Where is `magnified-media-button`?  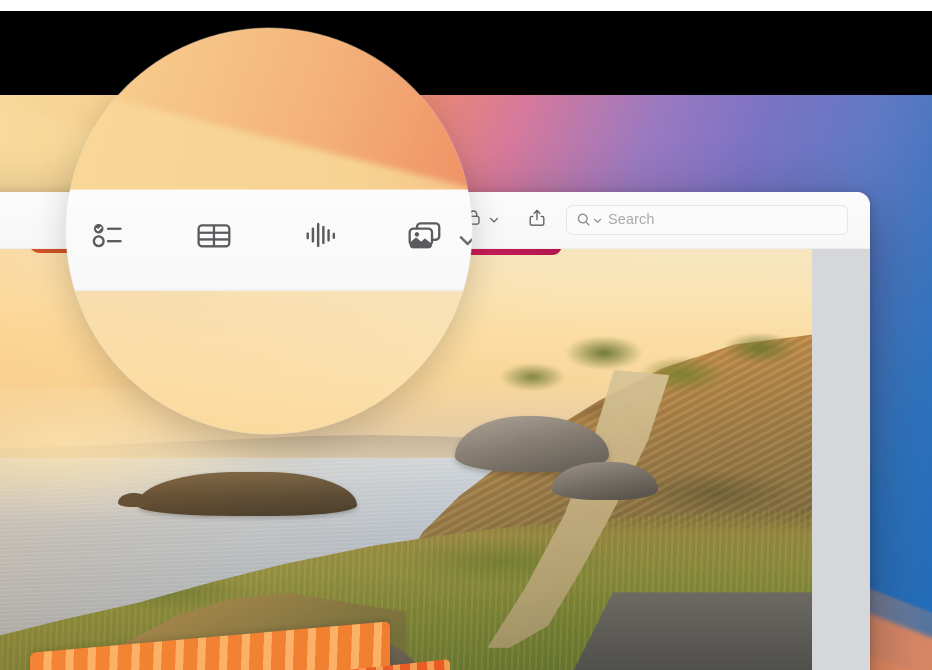 magnified-media-button is located at coordinates (438, 239).